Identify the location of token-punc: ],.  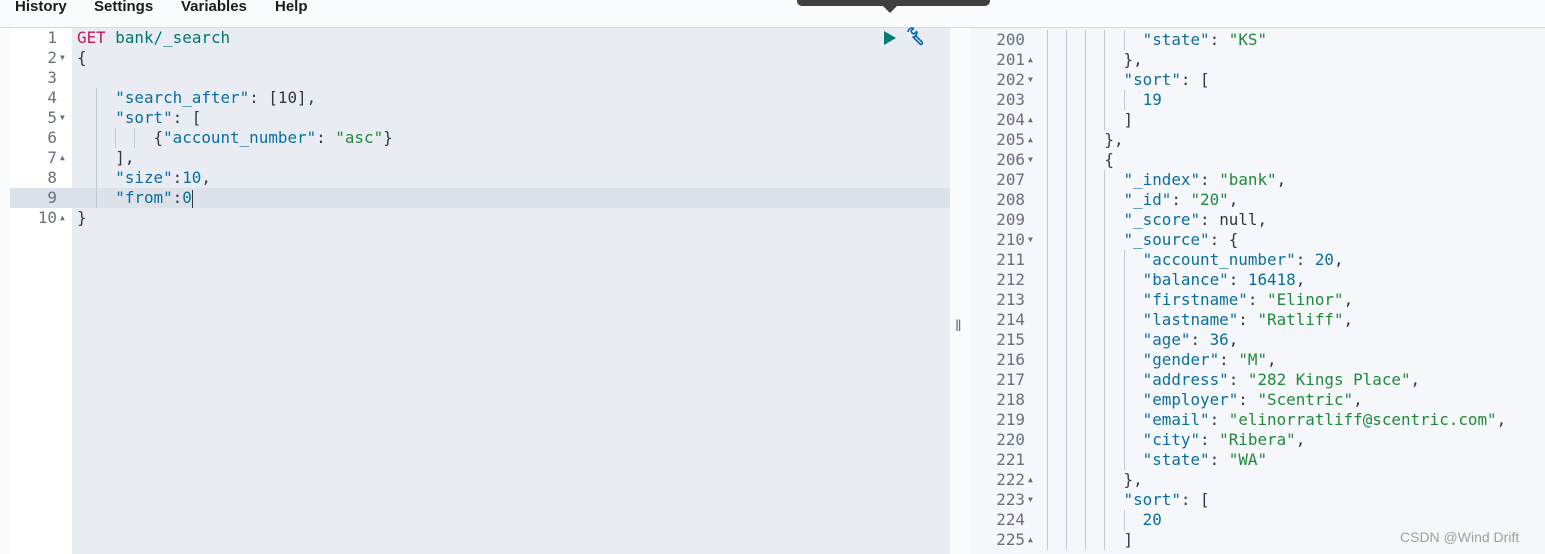
(125, 157).